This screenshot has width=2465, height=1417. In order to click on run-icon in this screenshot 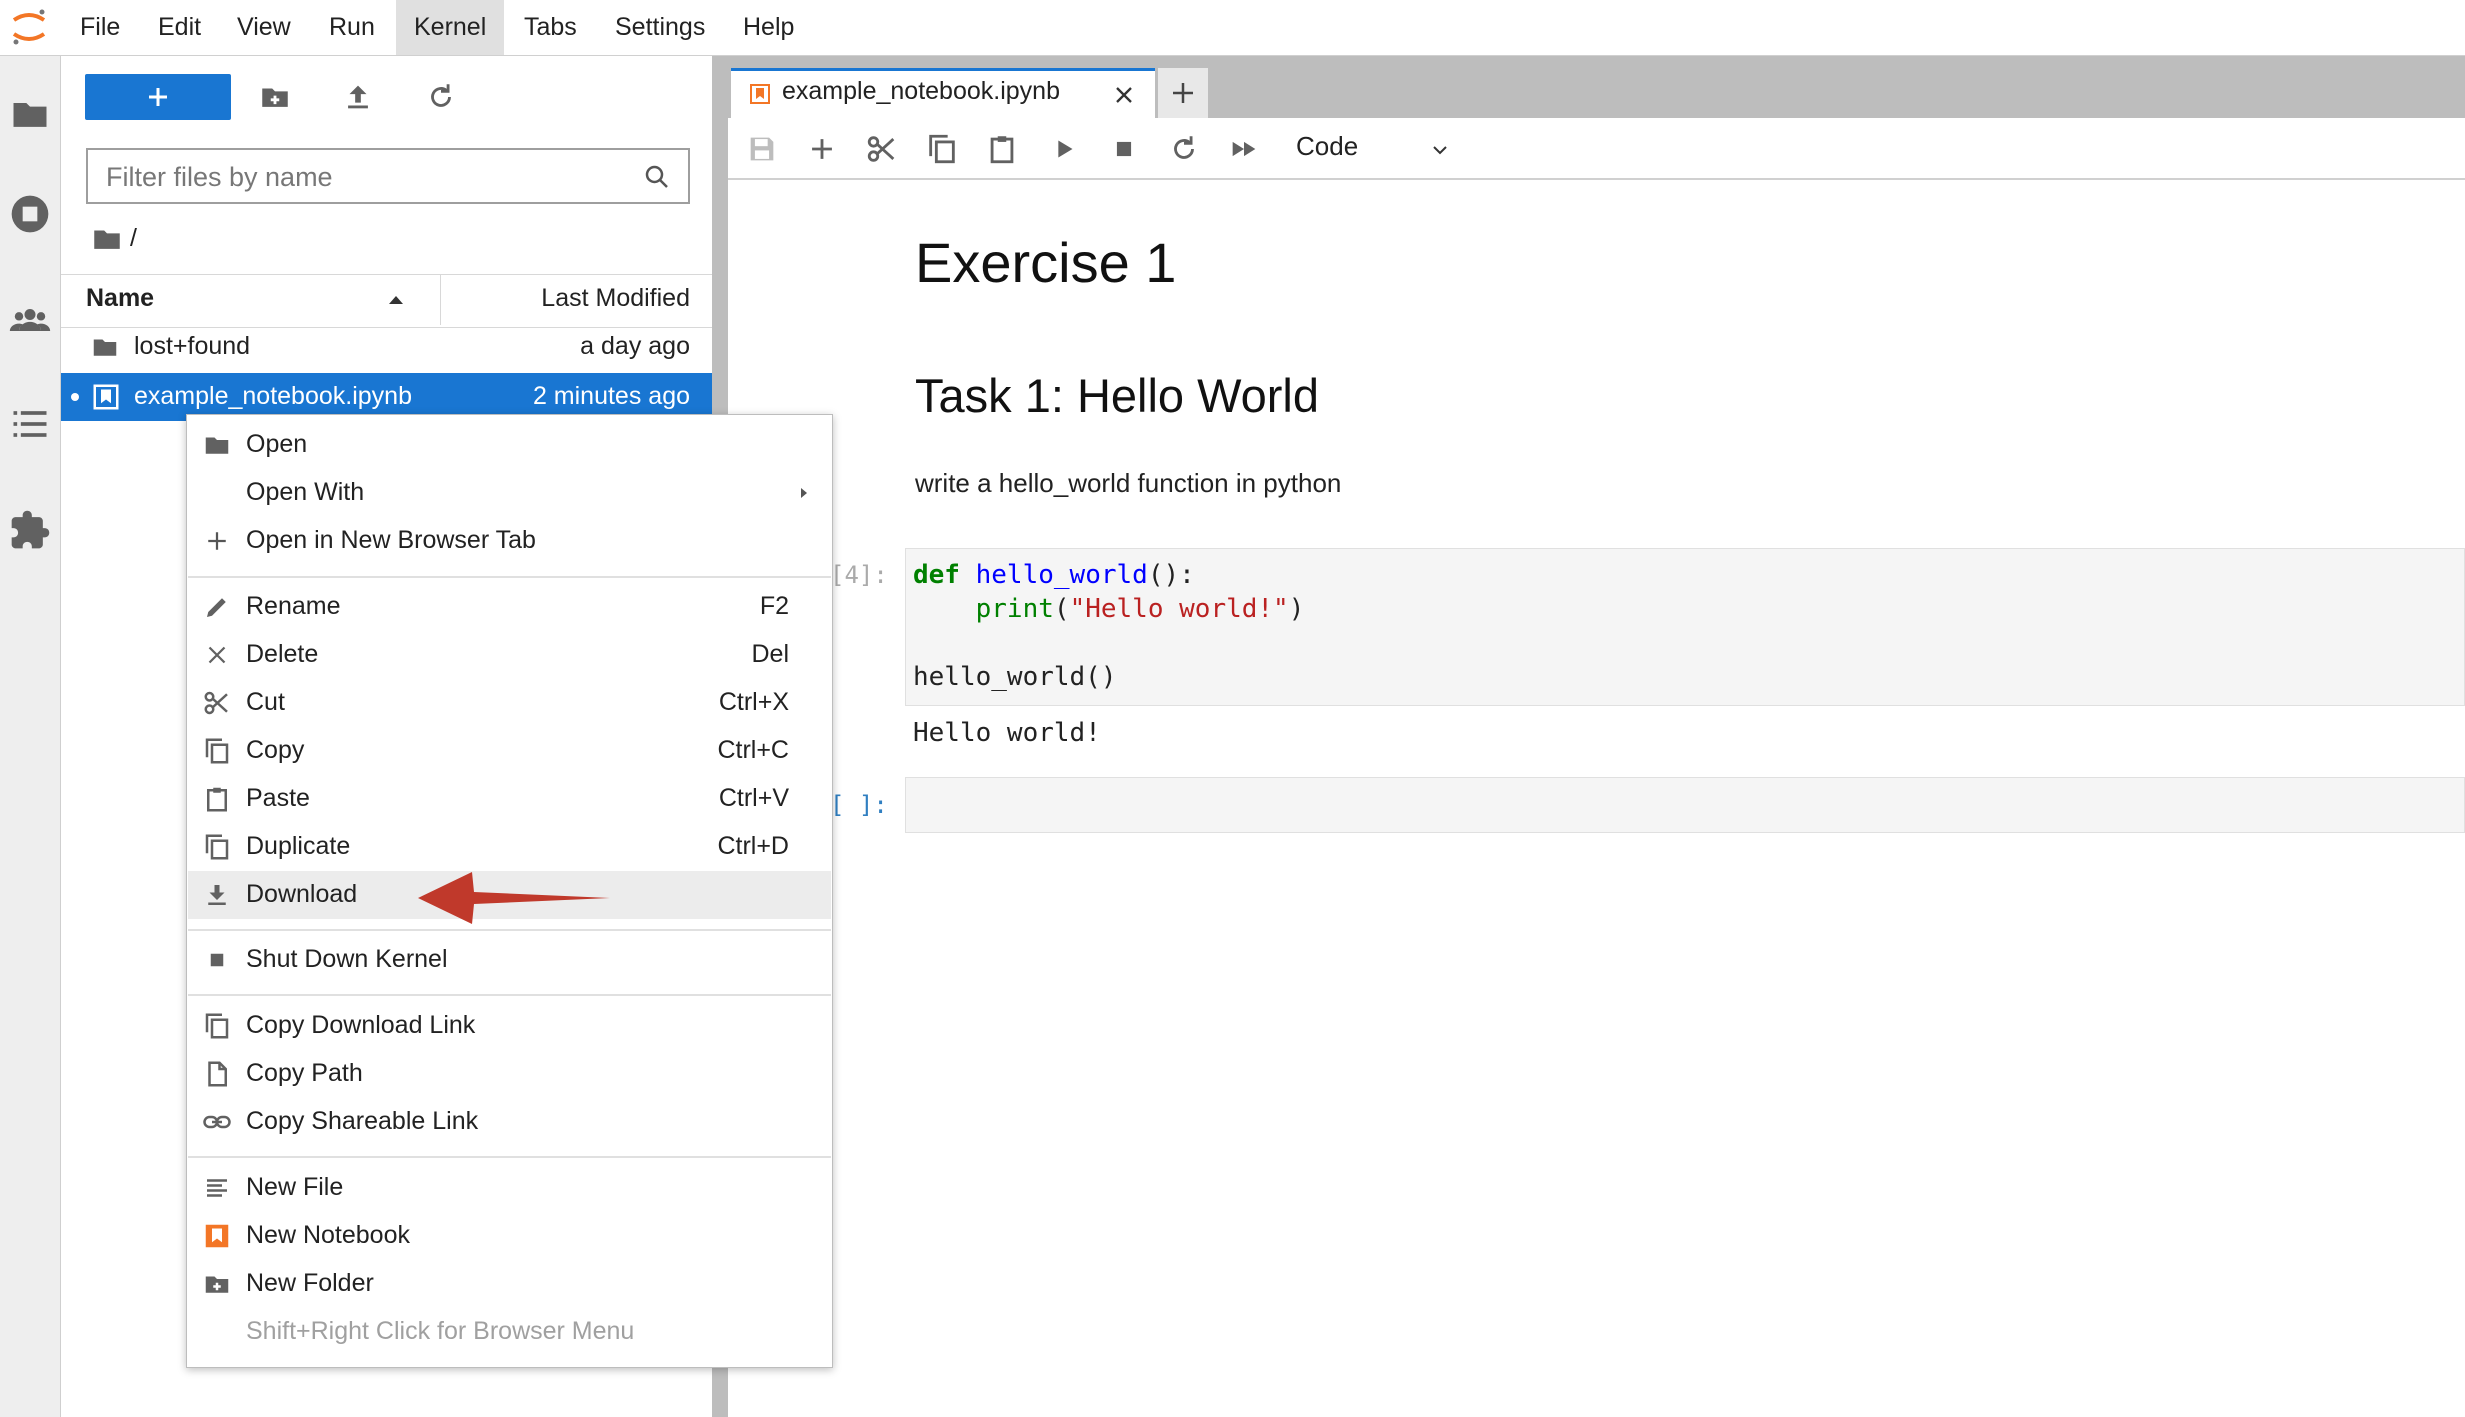, I will do `click(1064, 149)`.